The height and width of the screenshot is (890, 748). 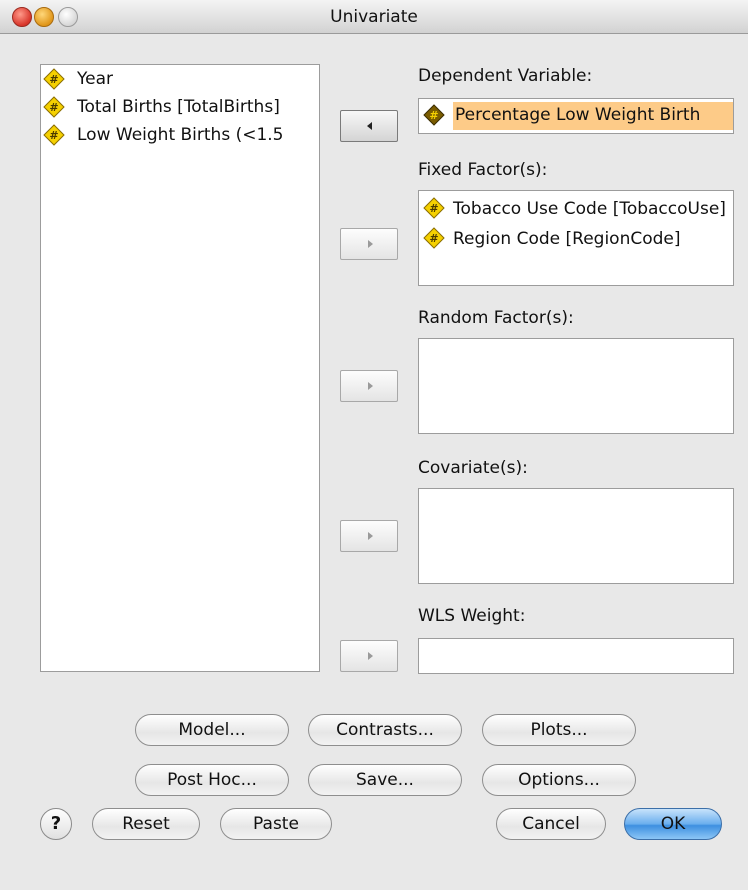 I want to click on dependent-variable-value: Percentage Low Weight Birth, so click(x=578, y=115).